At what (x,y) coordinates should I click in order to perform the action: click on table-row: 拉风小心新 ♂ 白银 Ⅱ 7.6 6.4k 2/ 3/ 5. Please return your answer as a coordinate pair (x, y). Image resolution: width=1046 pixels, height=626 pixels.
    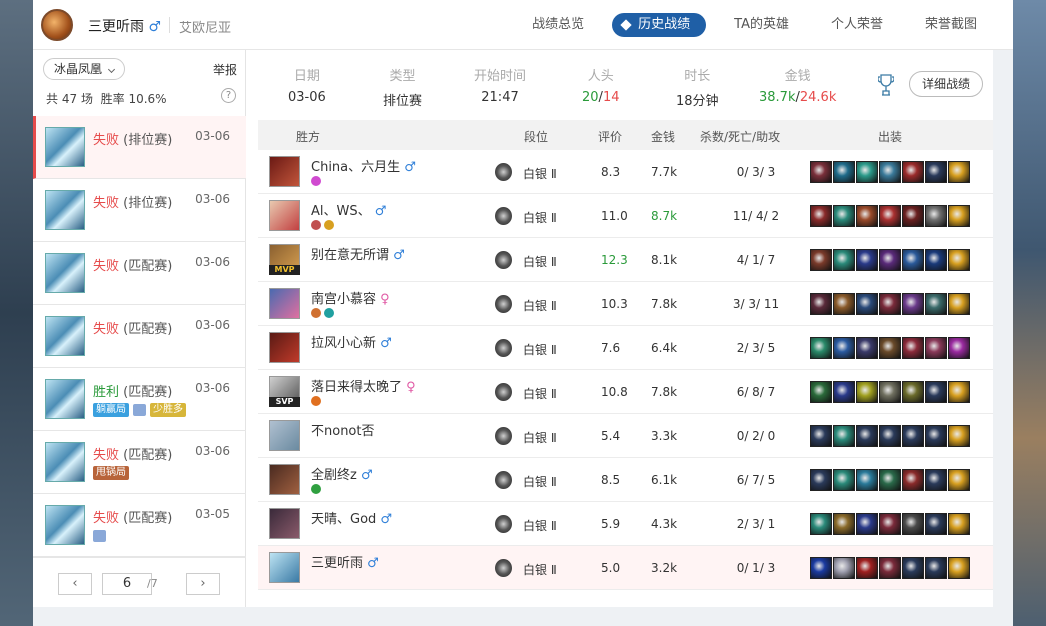
    Looking at the image, I should click on (625, 348).